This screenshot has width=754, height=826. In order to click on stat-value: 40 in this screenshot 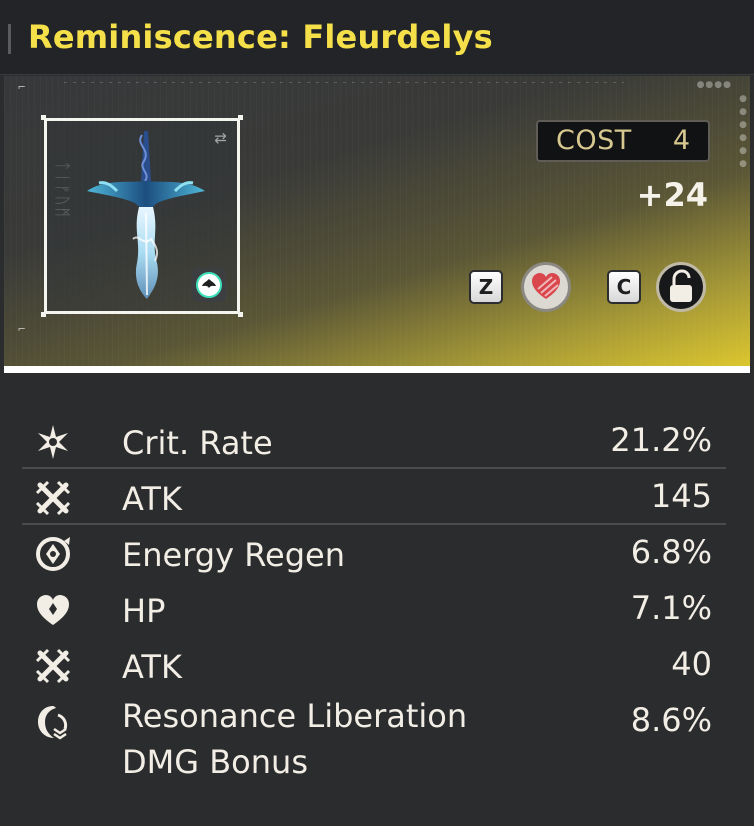, I will do `click(691, 664)`.